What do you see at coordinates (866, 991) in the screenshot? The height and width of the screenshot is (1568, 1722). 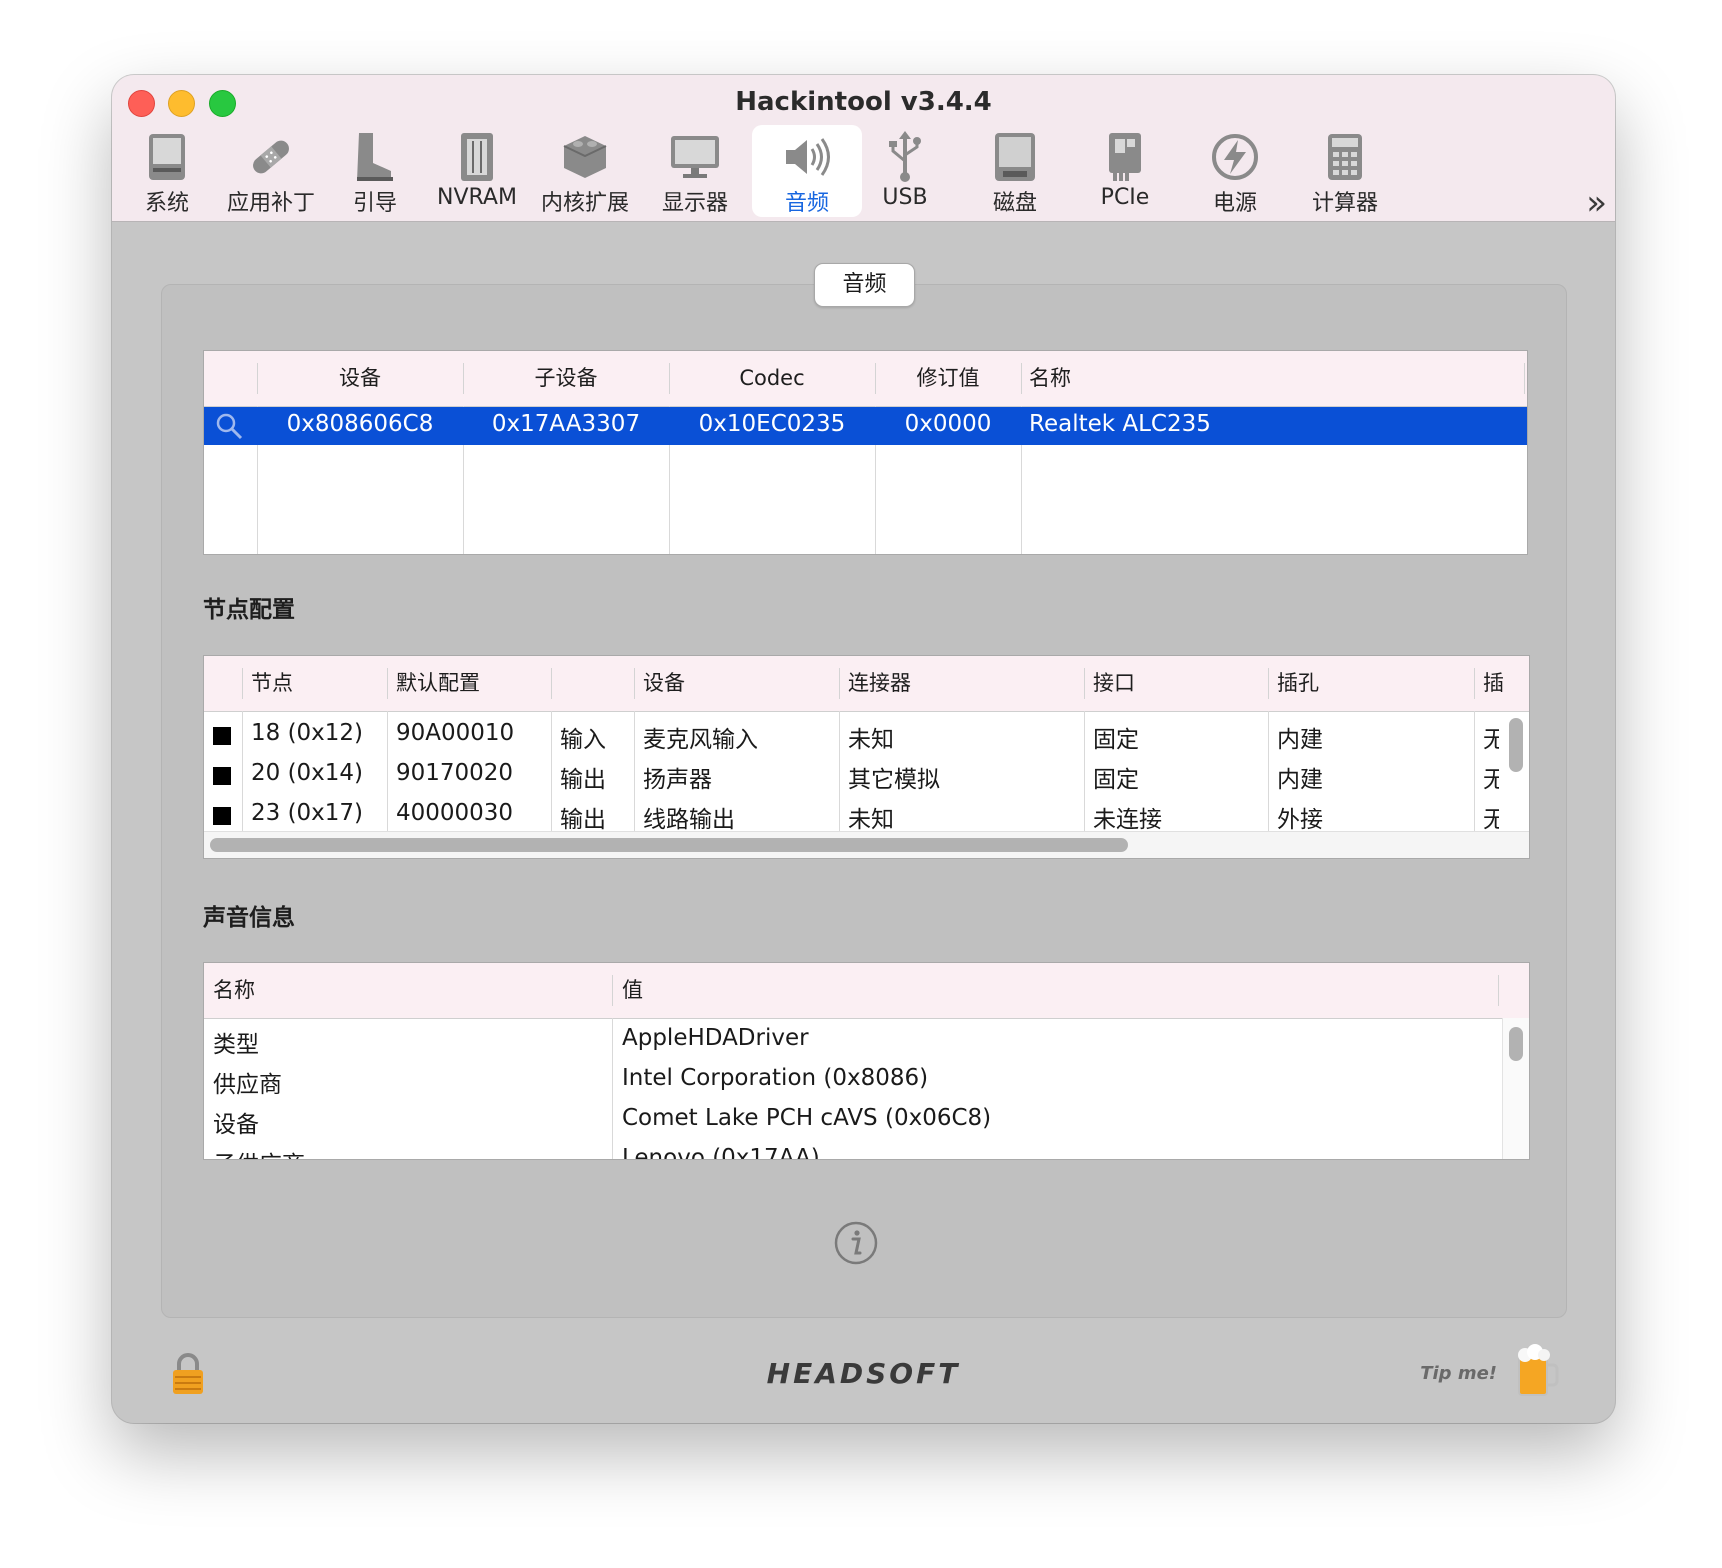 I see `table-header: 名称 值` at bounding box center [866, 991].